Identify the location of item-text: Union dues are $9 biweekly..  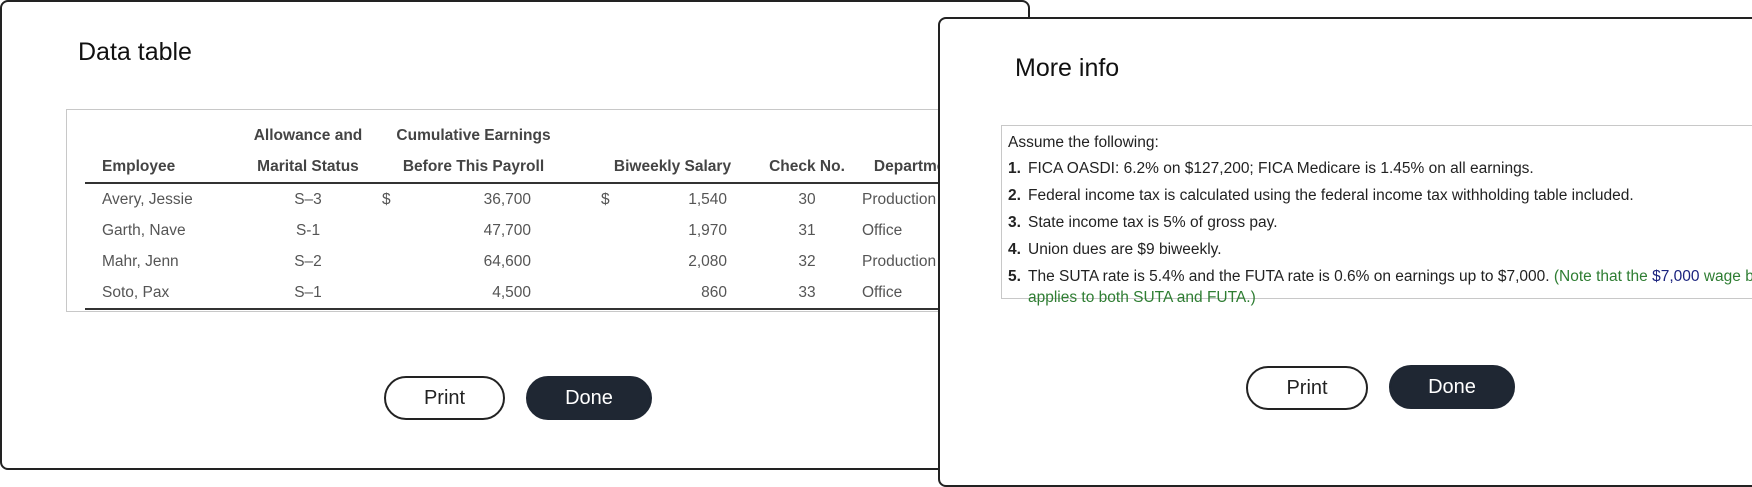
(1125, 249).